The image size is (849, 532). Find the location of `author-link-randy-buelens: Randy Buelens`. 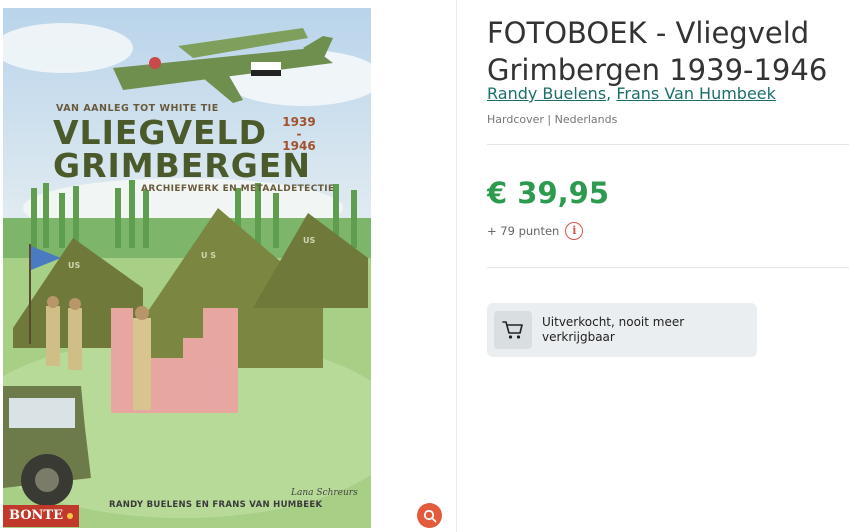

author-link-randy-buelens: Randy Buelens is located at coordinates (546, 93).